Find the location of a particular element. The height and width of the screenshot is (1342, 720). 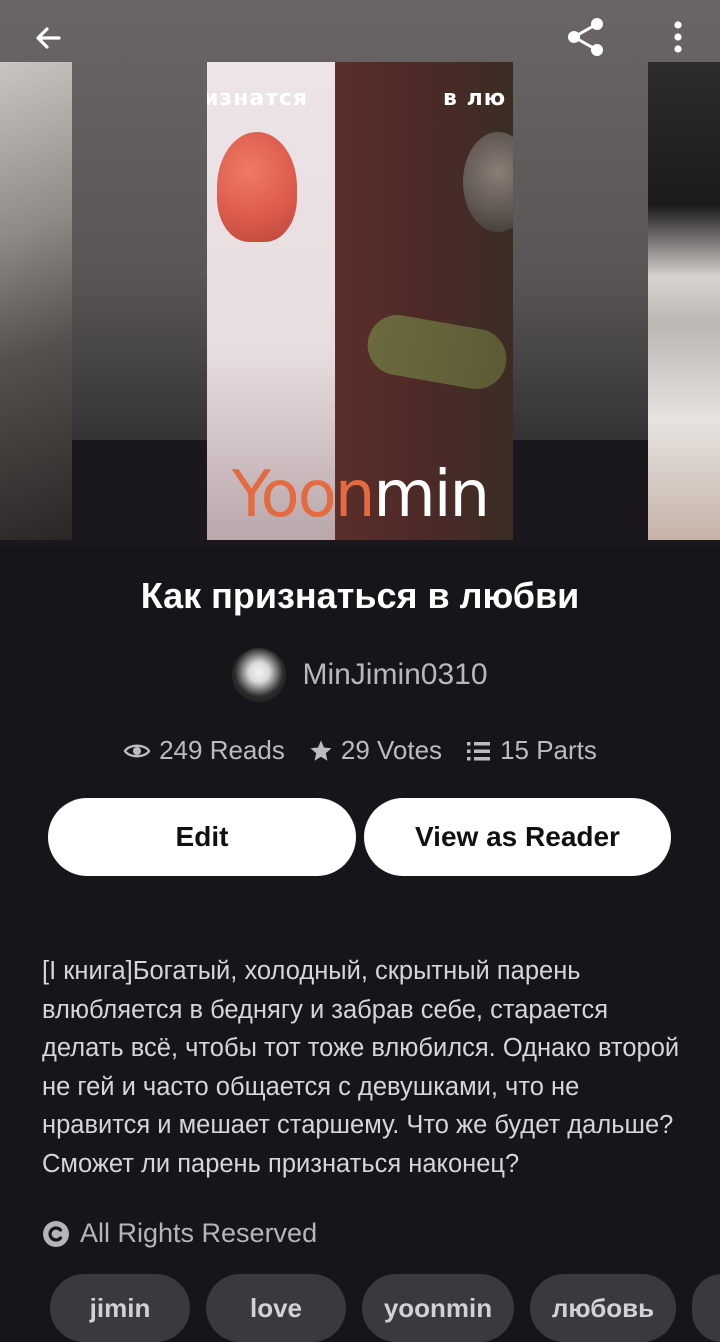

cover-art-detail is located at coordinates (437, 352).